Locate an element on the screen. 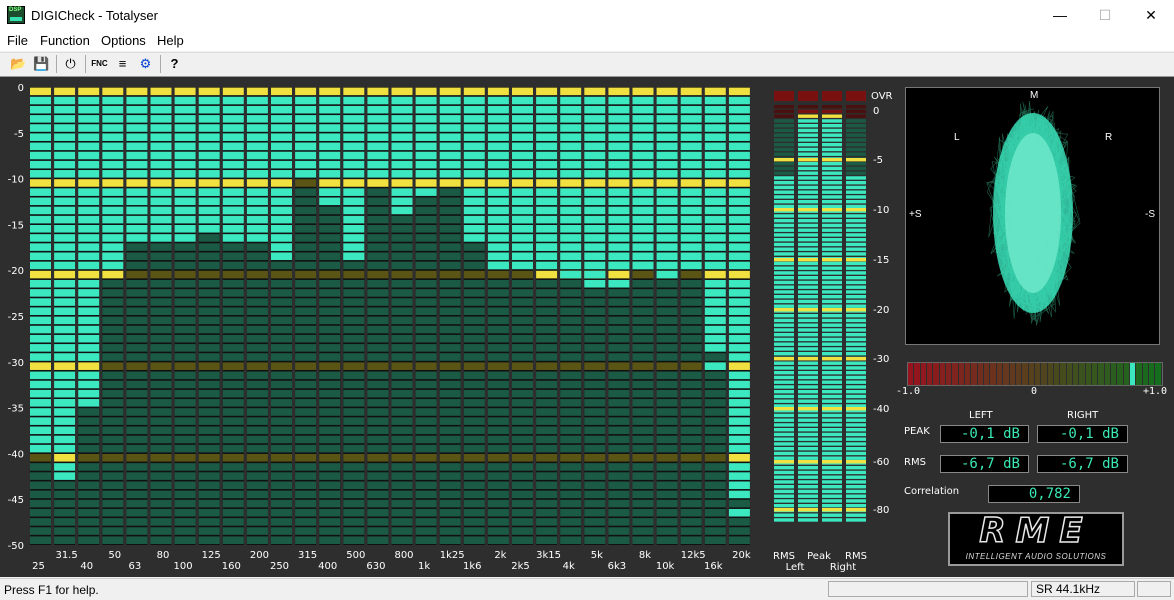 Image resolution: width=1174 pixels, height=600 pixels. status-panel-empty is located at coordinates (928, 589).